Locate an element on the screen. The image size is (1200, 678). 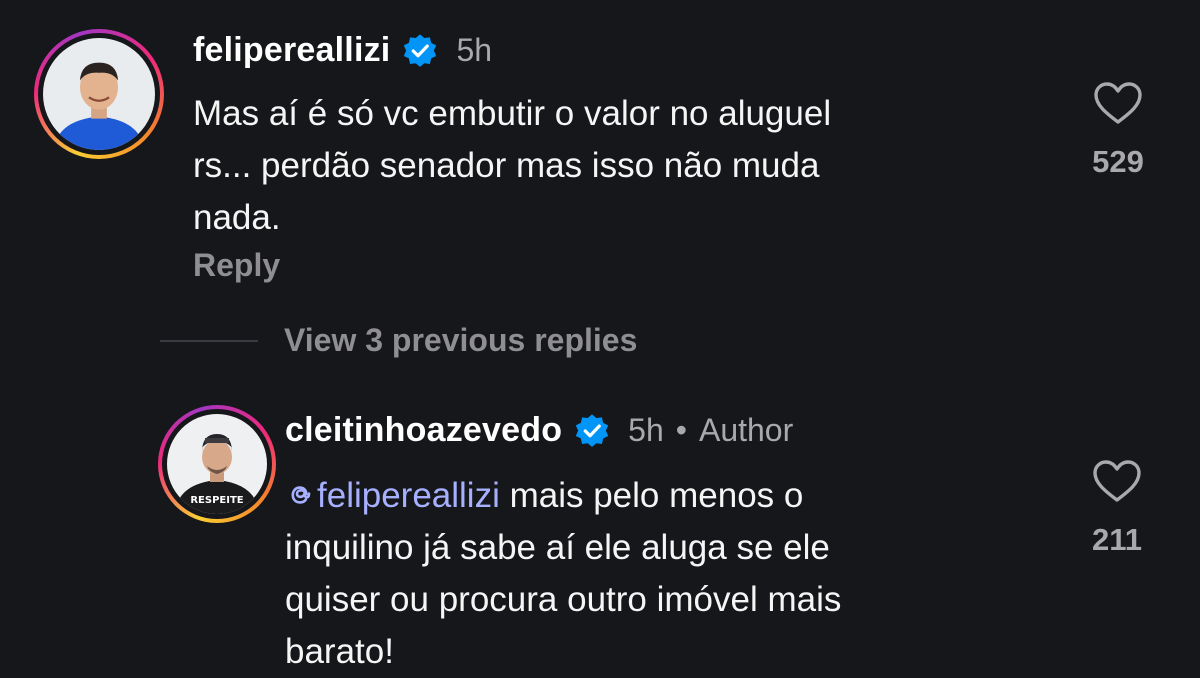
comment-header: cleitinhoazevedo 5h • Author is located at coordinates (539, 430).